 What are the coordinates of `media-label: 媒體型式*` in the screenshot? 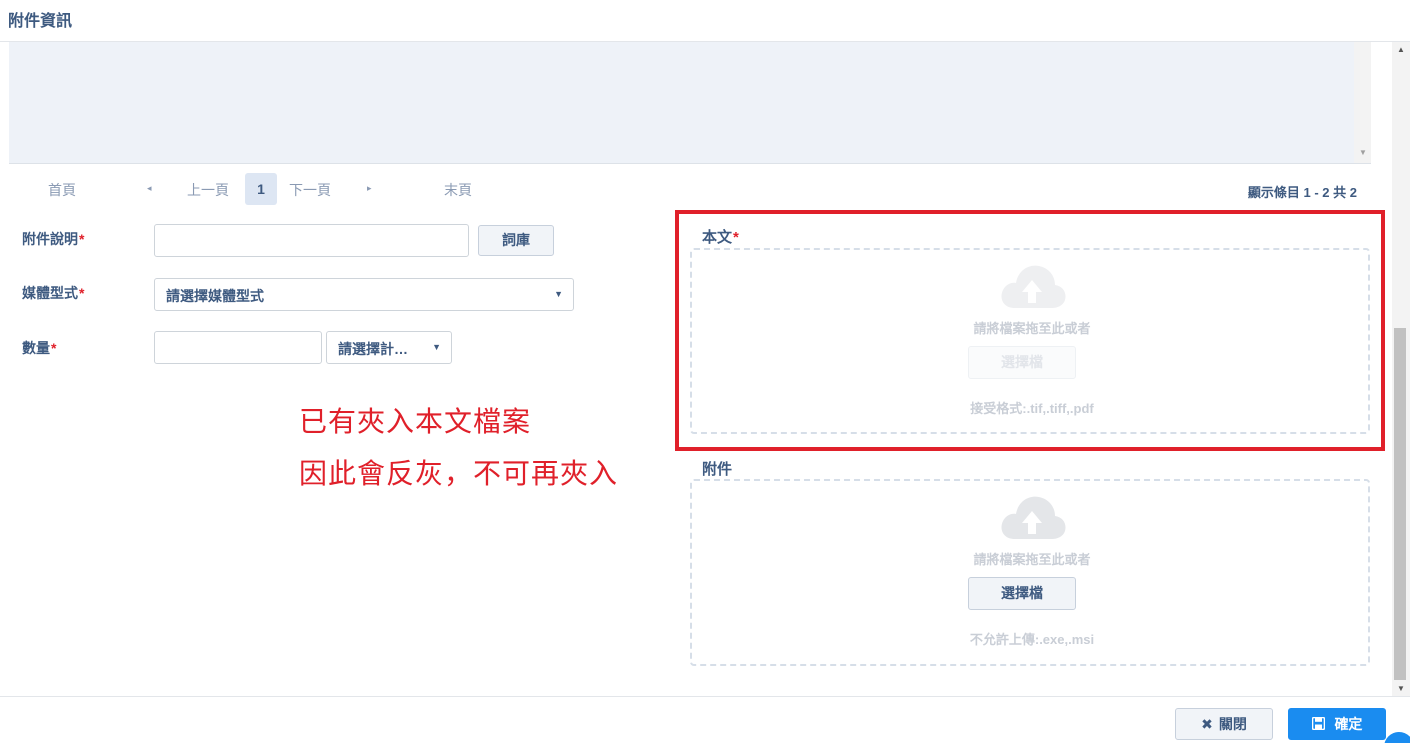 It's located at (53, 293).